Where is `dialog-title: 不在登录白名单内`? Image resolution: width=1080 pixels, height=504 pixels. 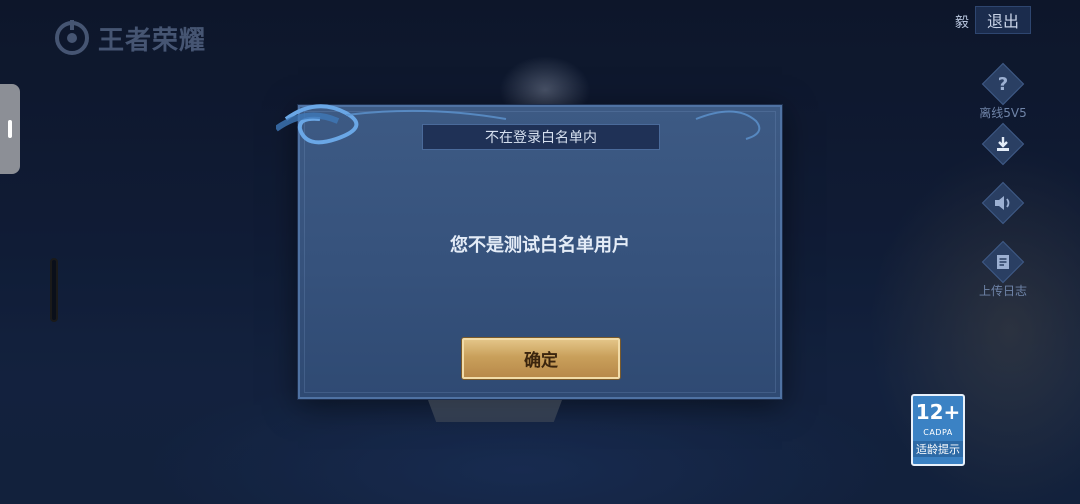 dialog-title: 不在登录白名单内 is located at coordinates (541, 137).